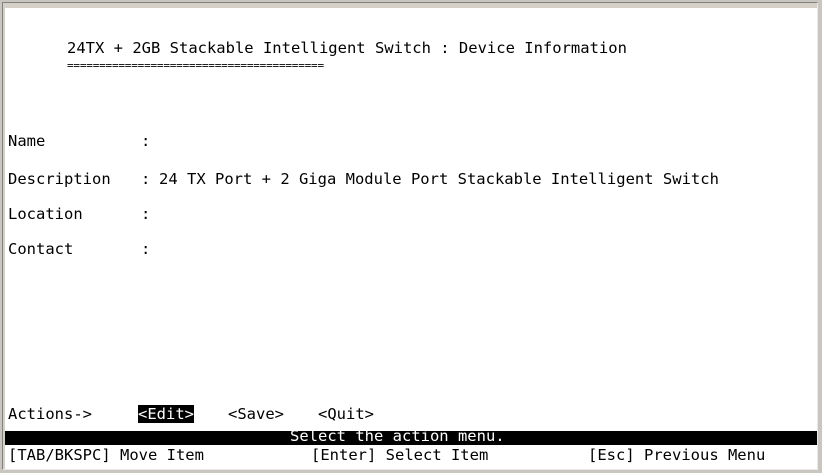 The image size is (822, 473). I want to click on edit-button: <Edit>, so click(166, 414).